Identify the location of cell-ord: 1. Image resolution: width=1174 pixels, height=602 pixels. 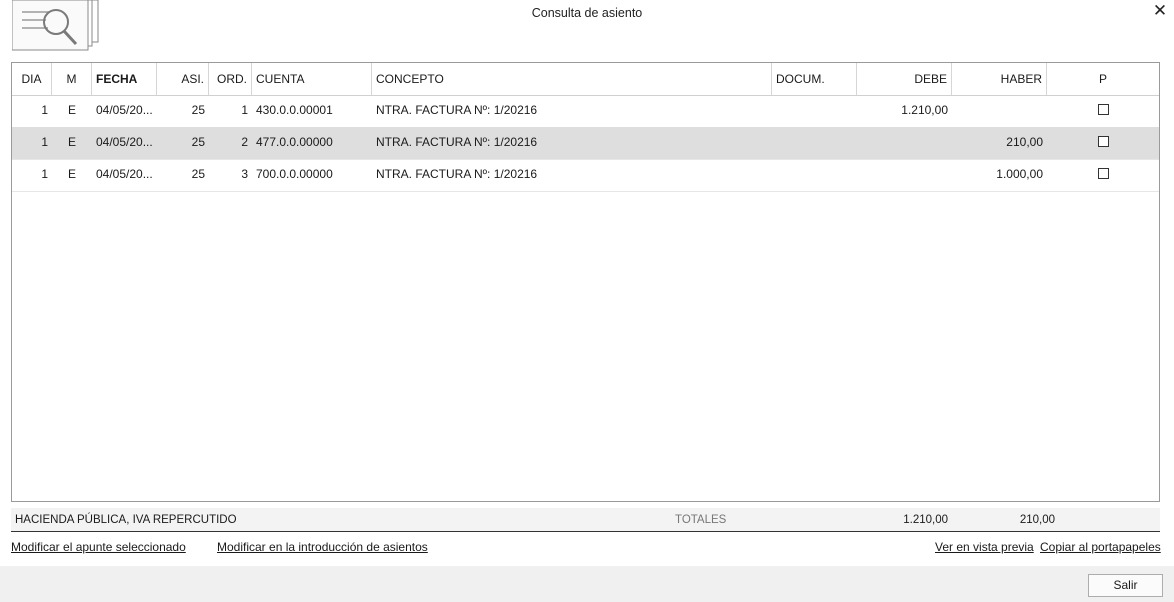
(244, 110).